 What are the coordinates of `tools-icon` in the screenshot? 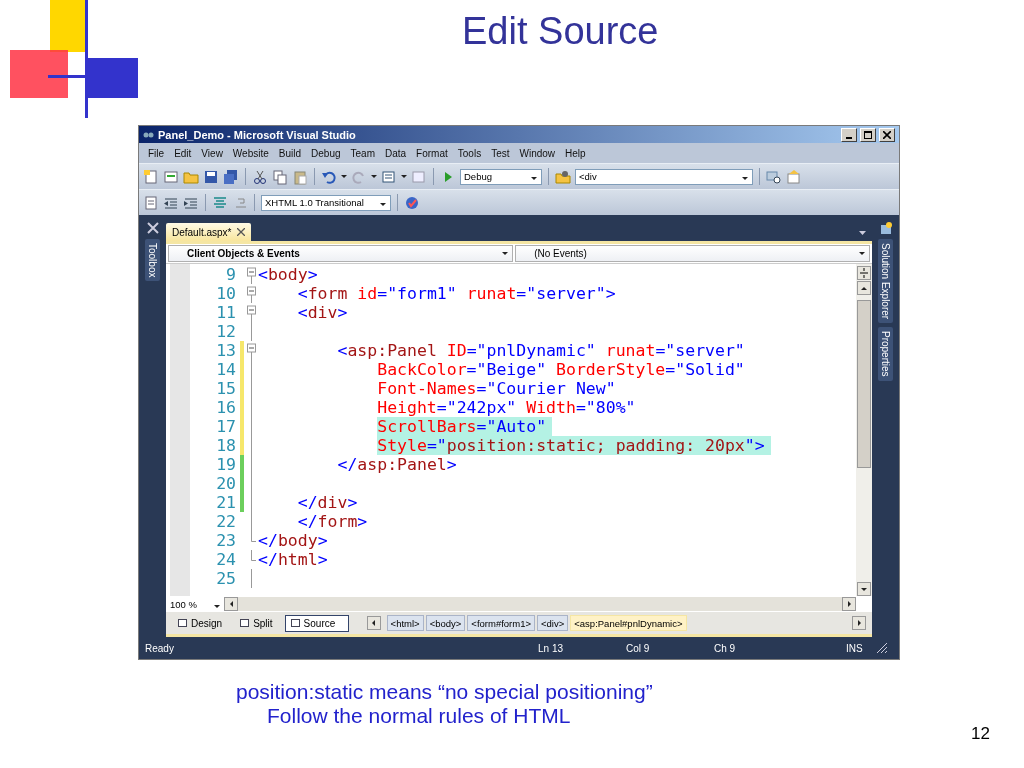 It's located at (152, 228).